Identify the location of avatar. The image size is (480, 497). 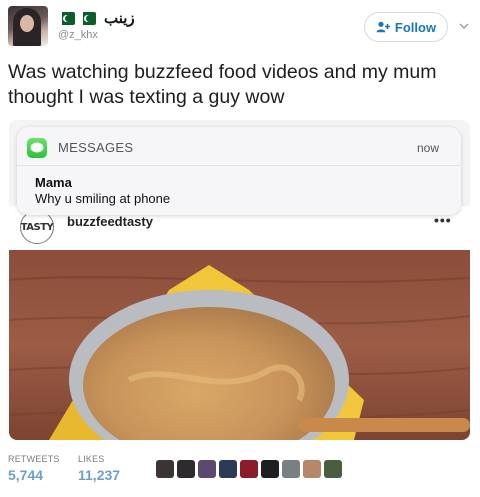
(28, 26).